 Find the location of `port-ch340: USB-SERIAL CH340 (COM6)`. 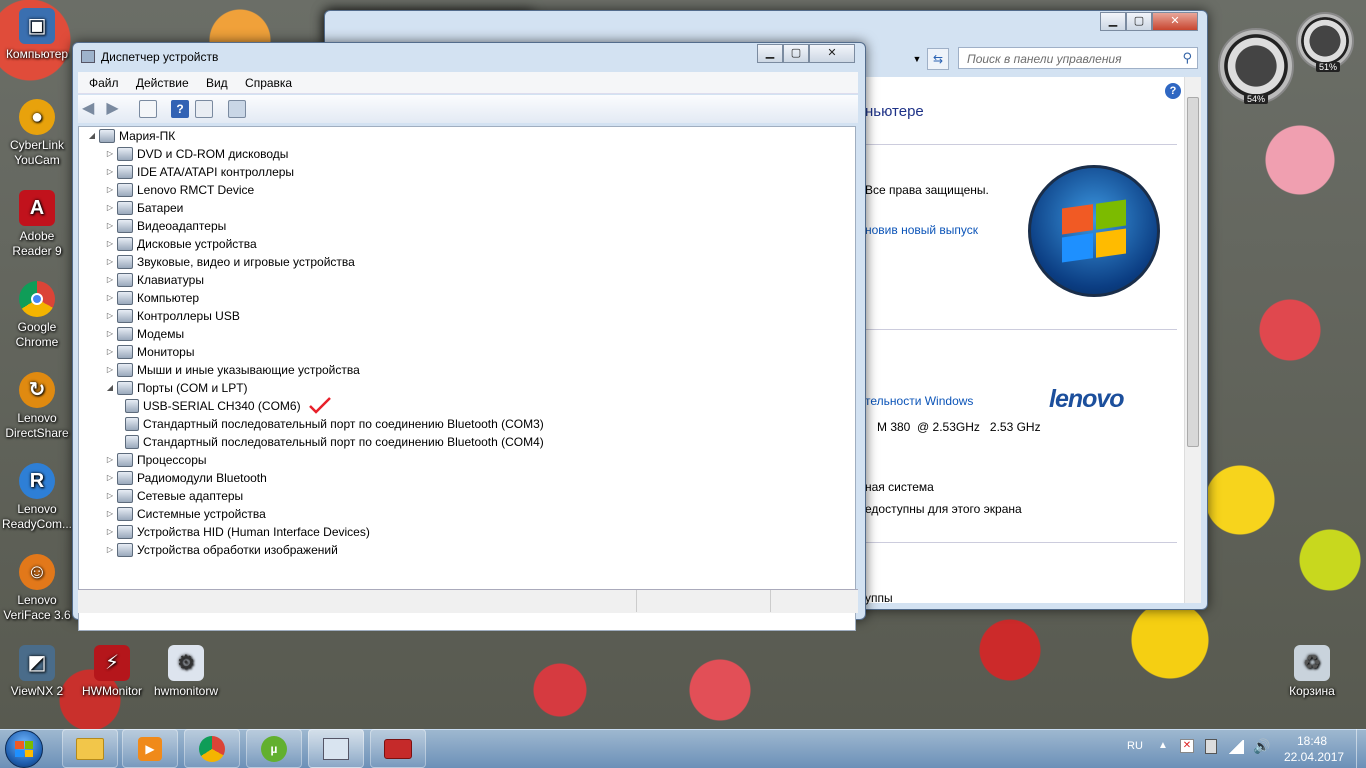

port-ch340: USB-SERIAL CH340 (COM6) is located at coordinates (228, 406).